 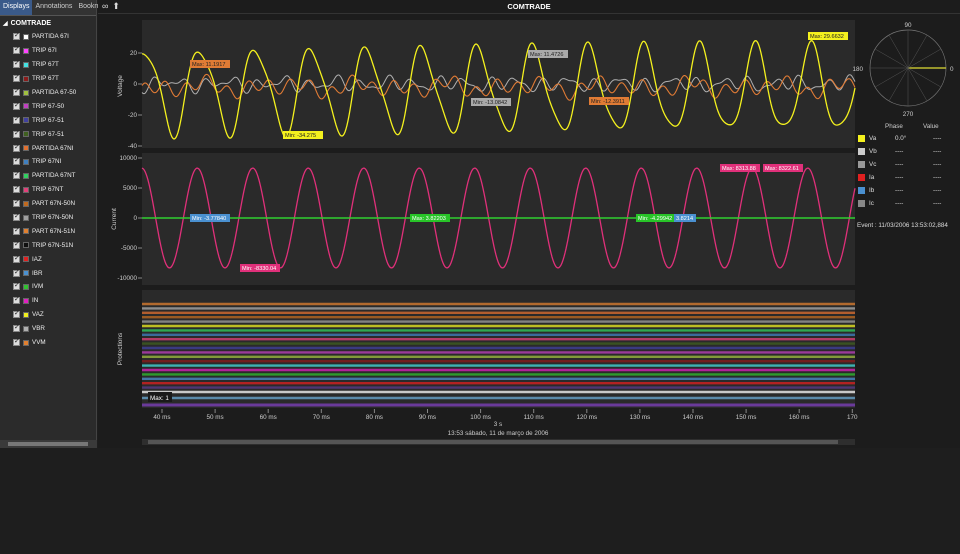 What do you see at coordinates (498, 424) in the screenshot?
I see `time-axis-center-label: 3 s` at bounding box center [498, 424].